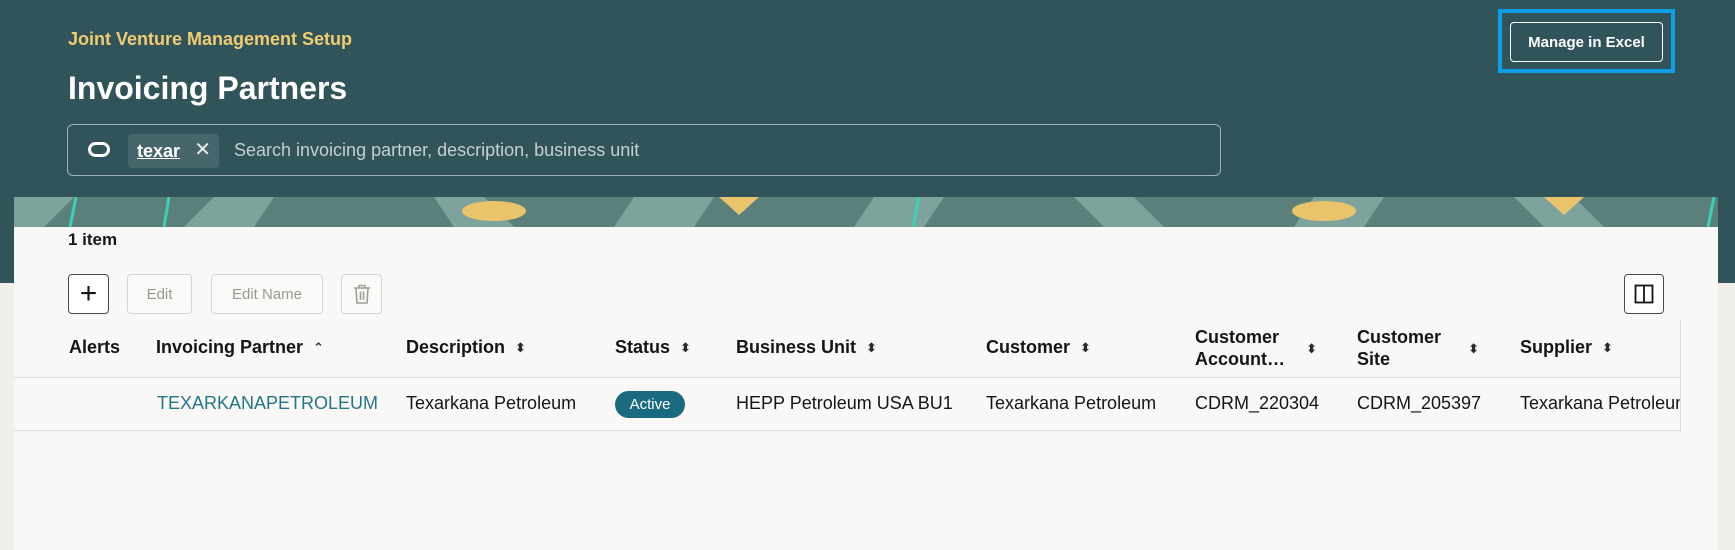  I want to click on columns-icon, so click(1644, 294).